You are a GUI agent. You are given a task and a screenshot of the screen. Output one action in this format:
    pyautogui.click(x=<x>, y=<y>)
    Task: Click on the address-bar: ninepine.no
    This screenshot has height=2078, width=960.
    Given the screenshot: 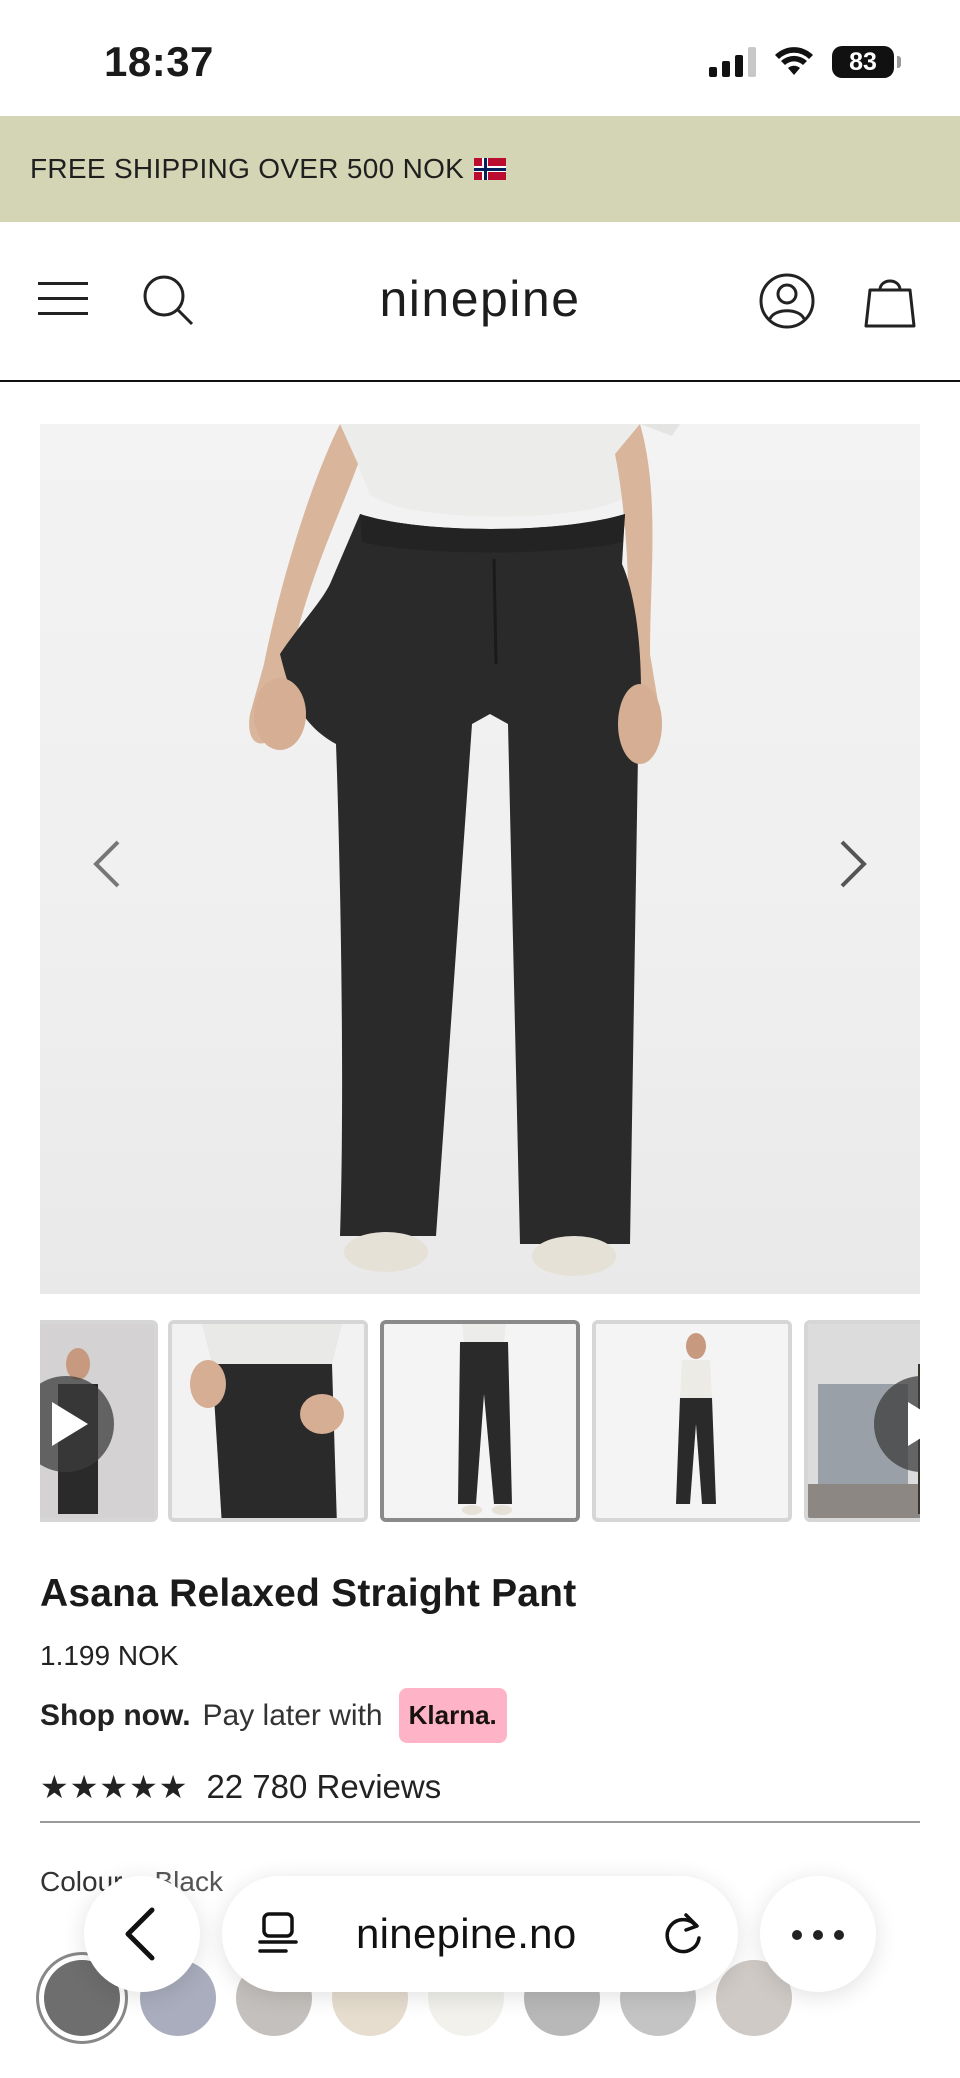 What is the action you would take?
    pyautogui.click(x=480, y=1934)
    